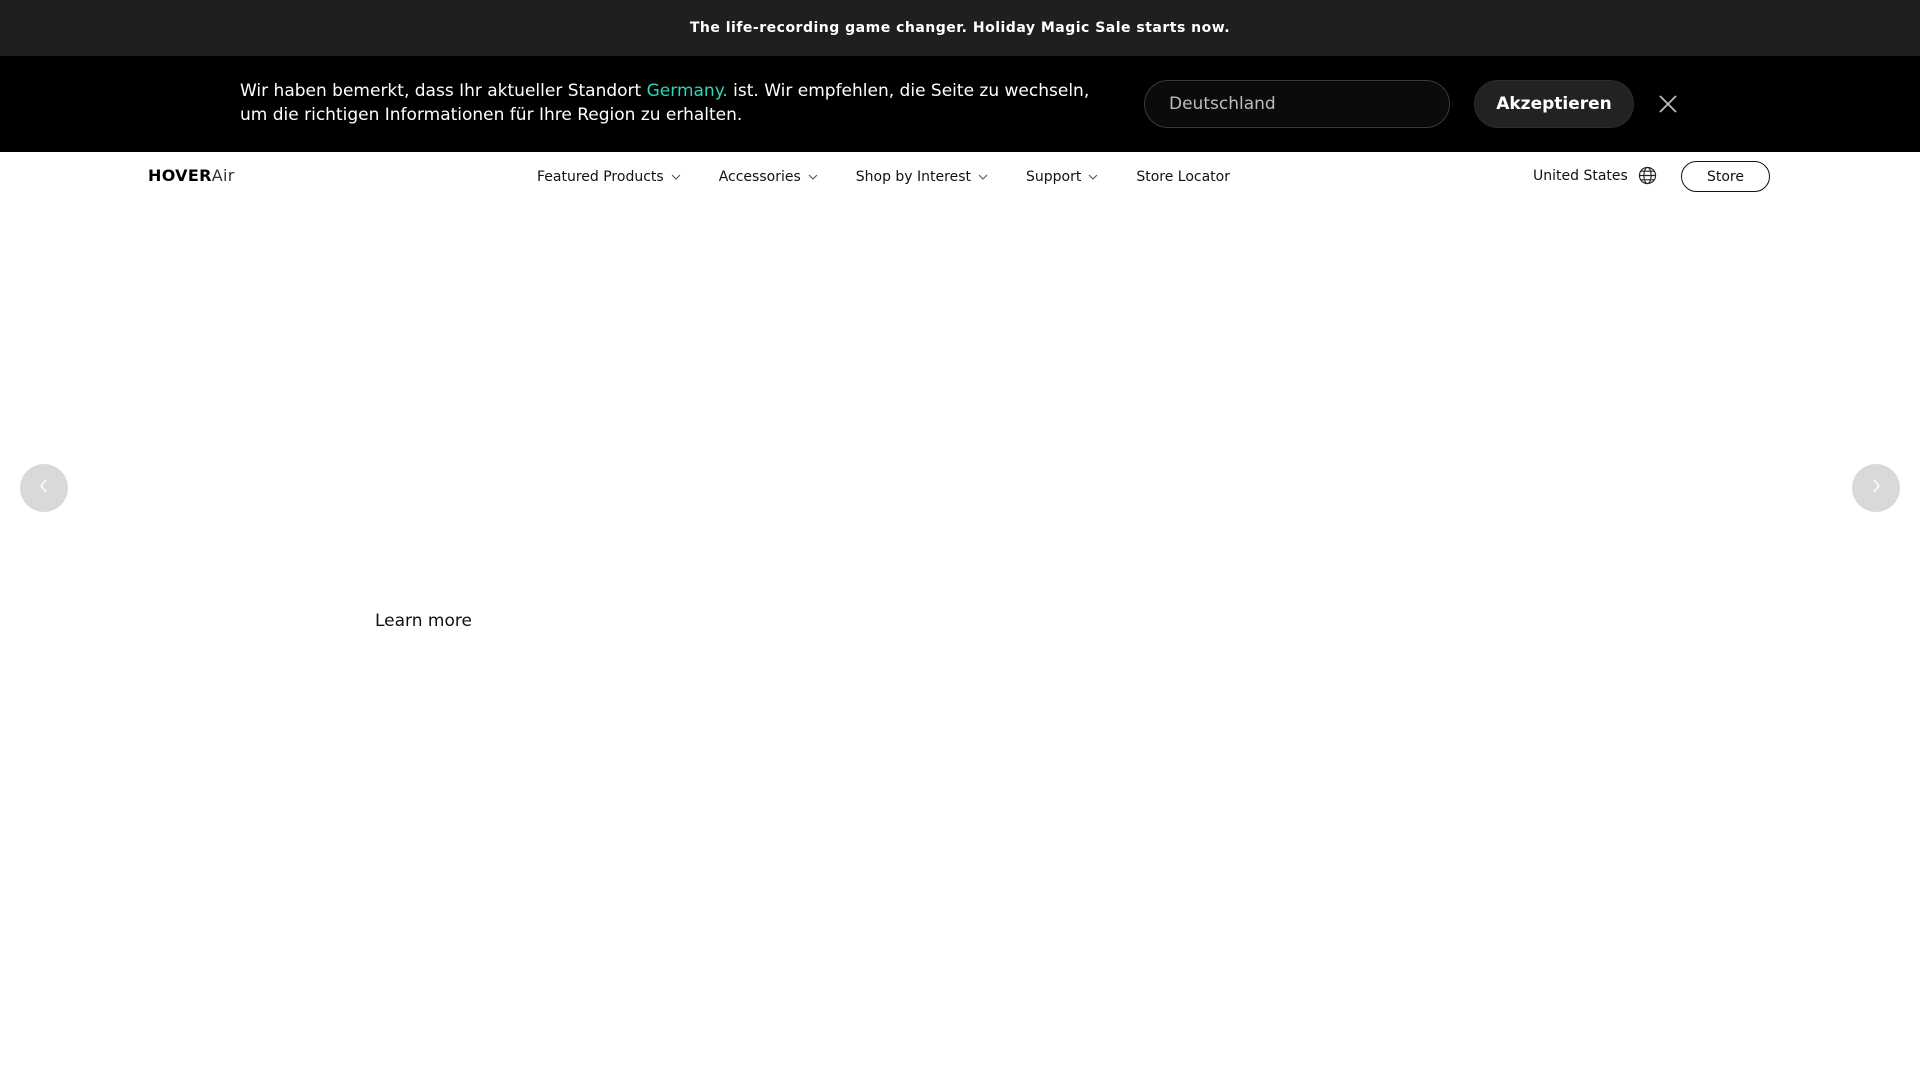  I want to click on store-button: Store, so click(1725, 176).